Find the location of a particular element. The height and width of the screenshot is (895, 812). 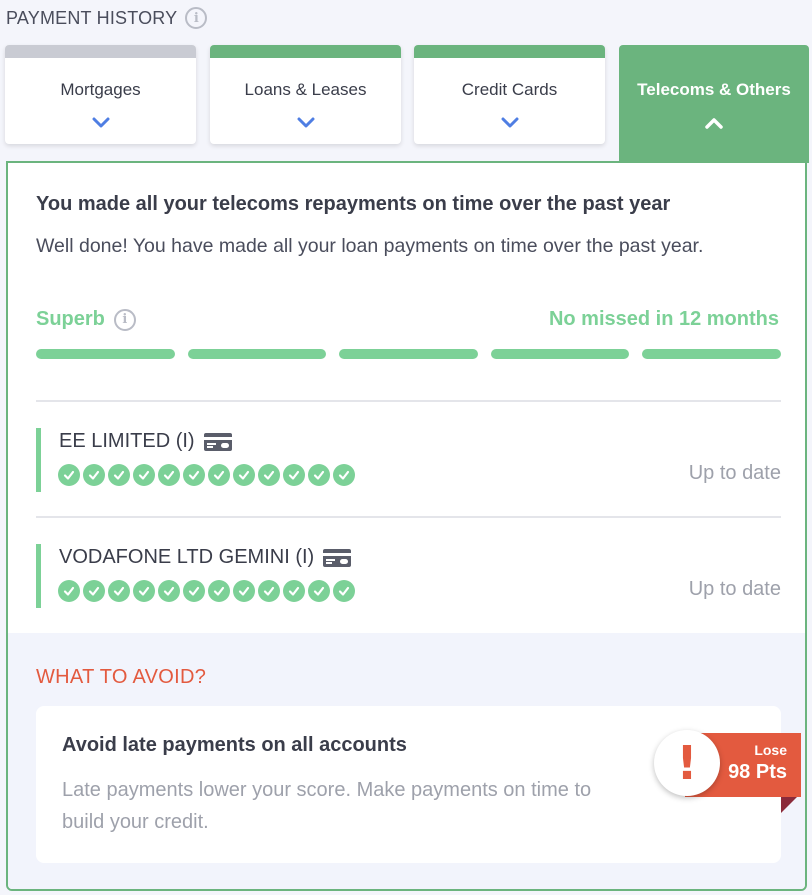

badge-points: 98 Pts is located at coordinates (757, 772).